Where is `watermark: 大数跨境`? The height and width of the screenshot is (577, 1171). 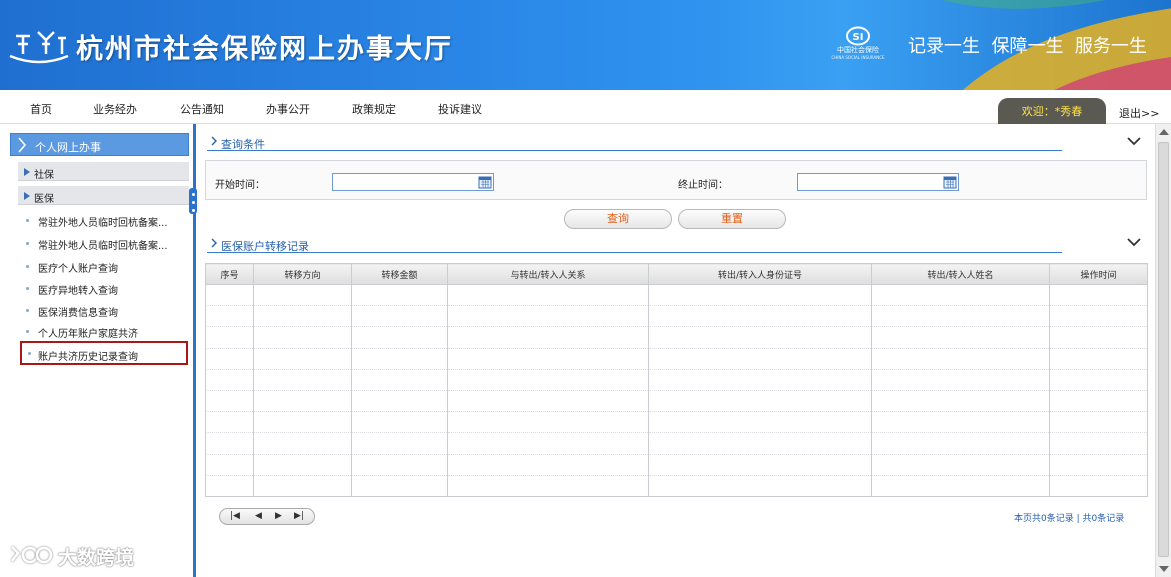
watermark: 大数跨境 is located at coordinates (83, 556).